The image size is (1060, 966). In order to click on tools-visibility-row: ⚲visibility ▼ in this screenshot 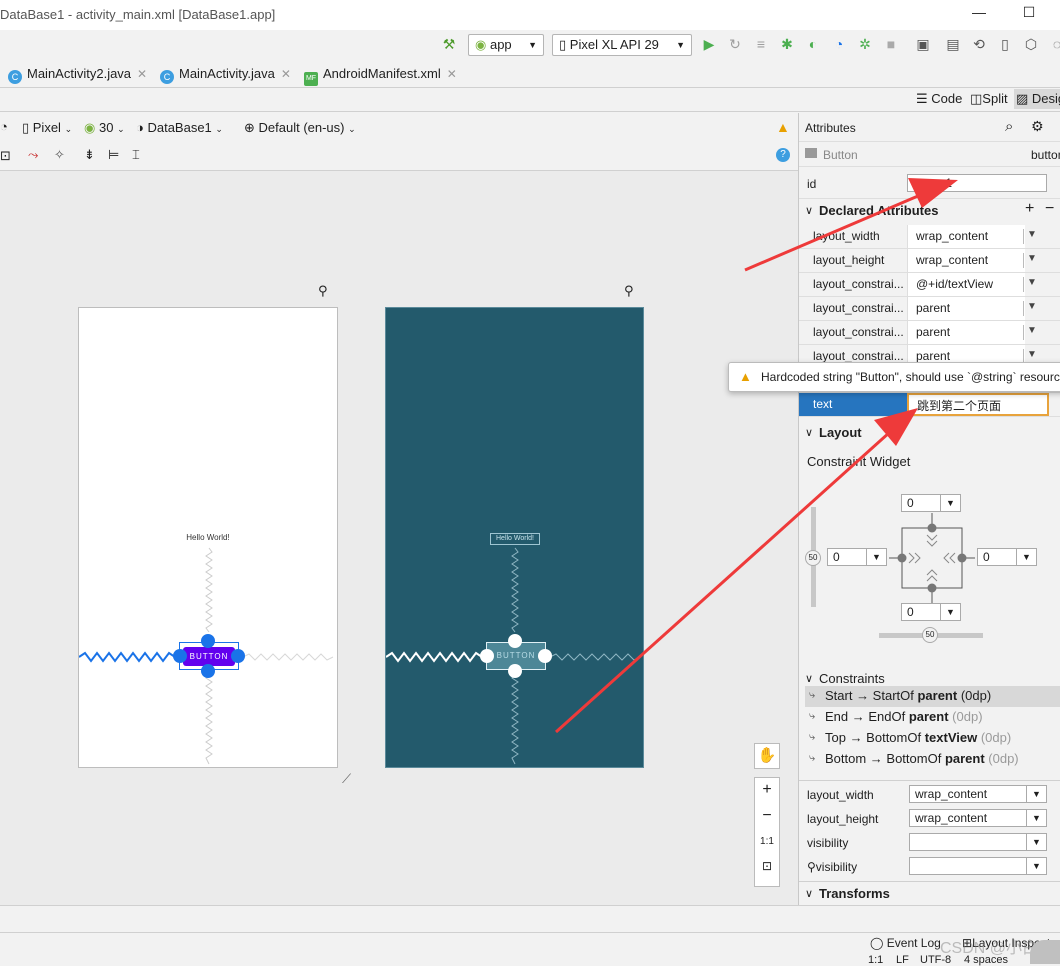, I will do `click(929, 867)`.